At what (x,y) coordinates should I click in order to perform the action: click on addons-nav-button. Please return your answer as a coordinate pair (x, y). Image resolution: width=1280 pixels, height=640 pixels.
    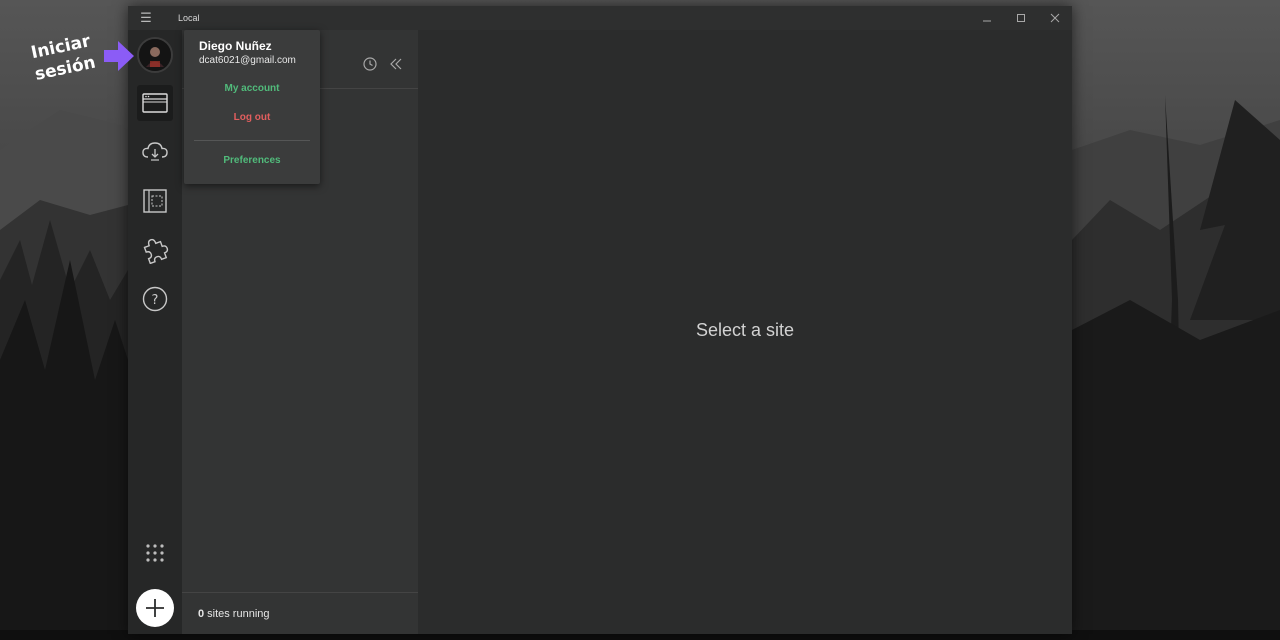
    Looking at the image, I should click on (155, 250).